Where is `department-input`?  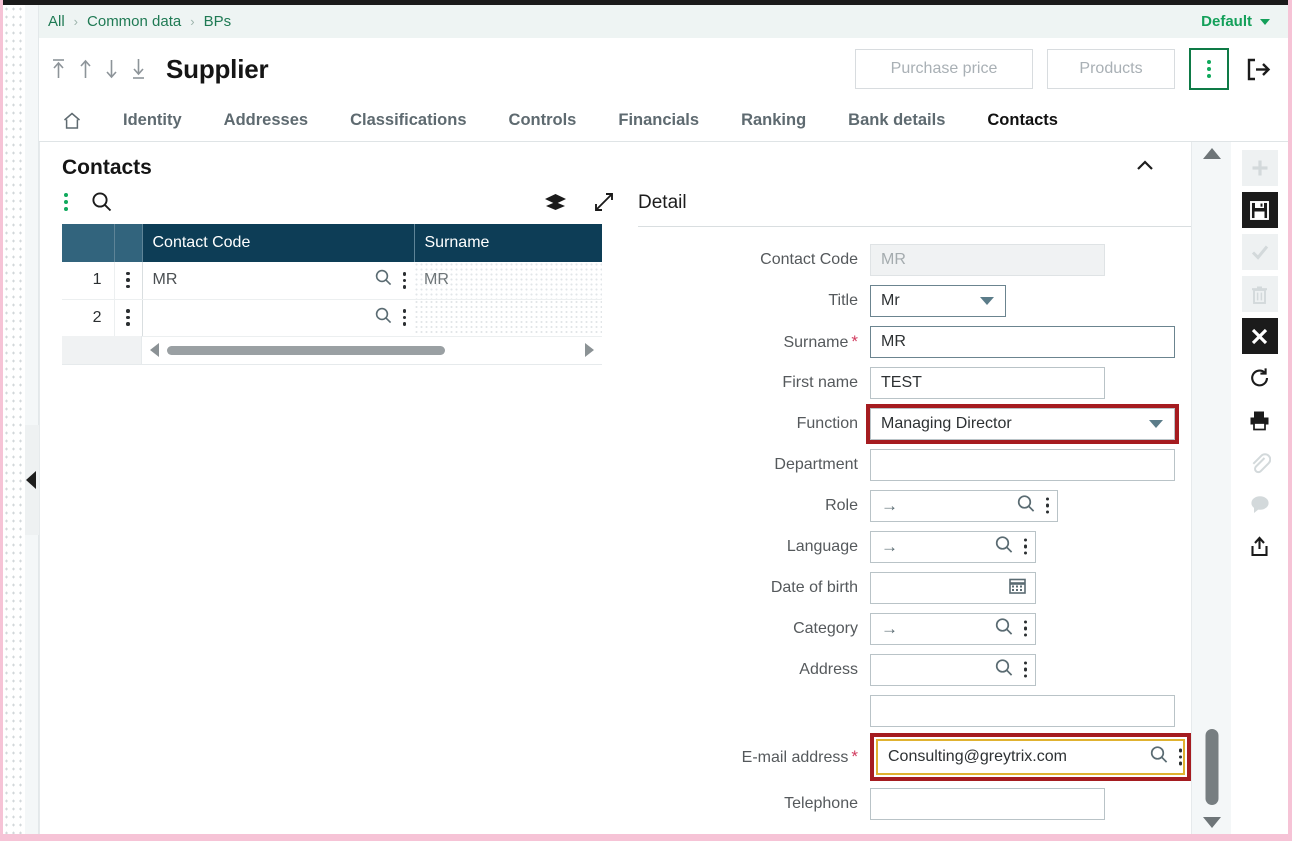
department-input is located at coordinates (1022, 464).